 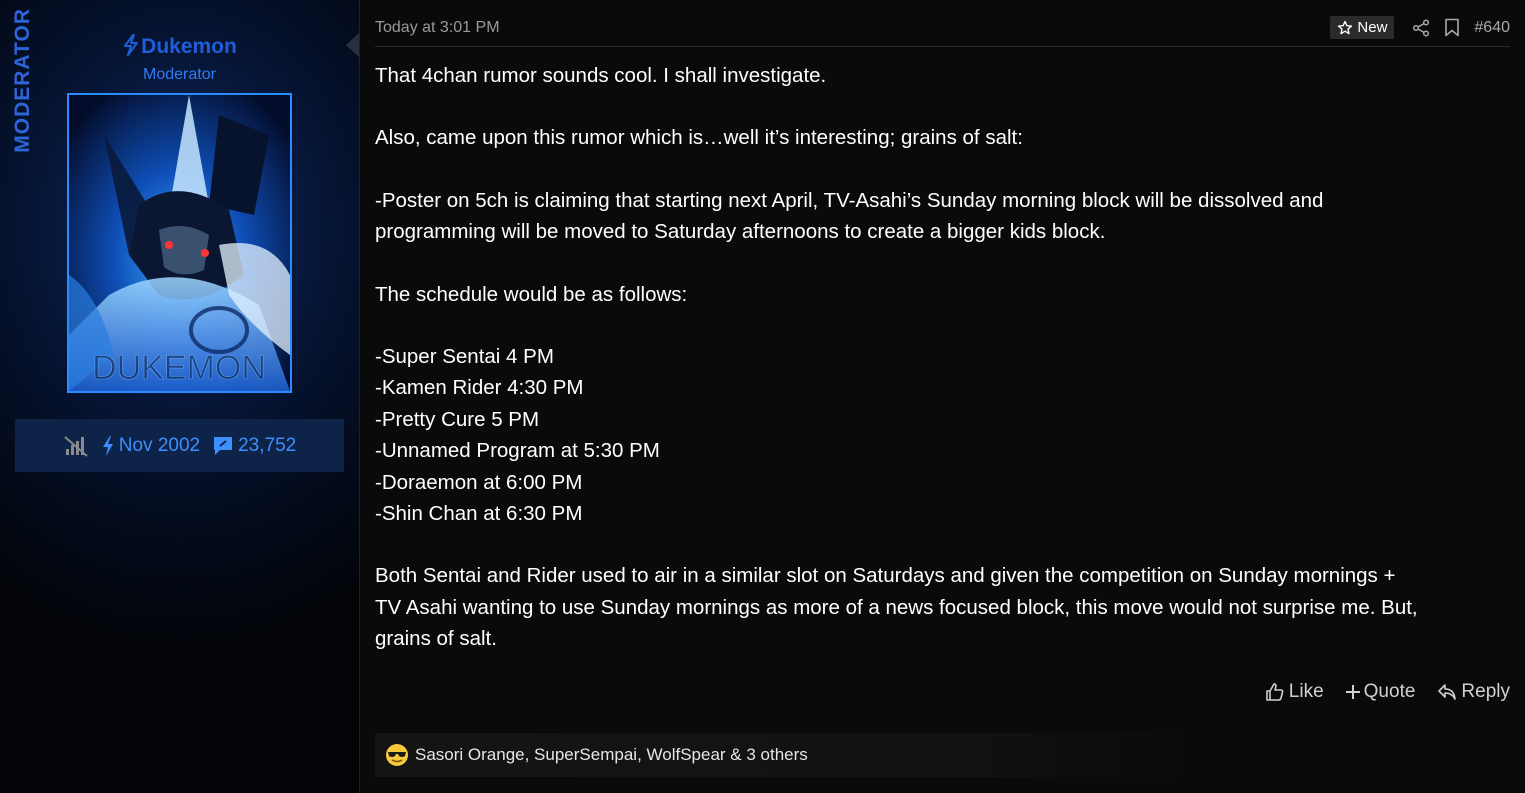 What do you see at coordinates (352, 45) in the screenshot?
I see `speech-arrow` at bounding box center [352, 45].